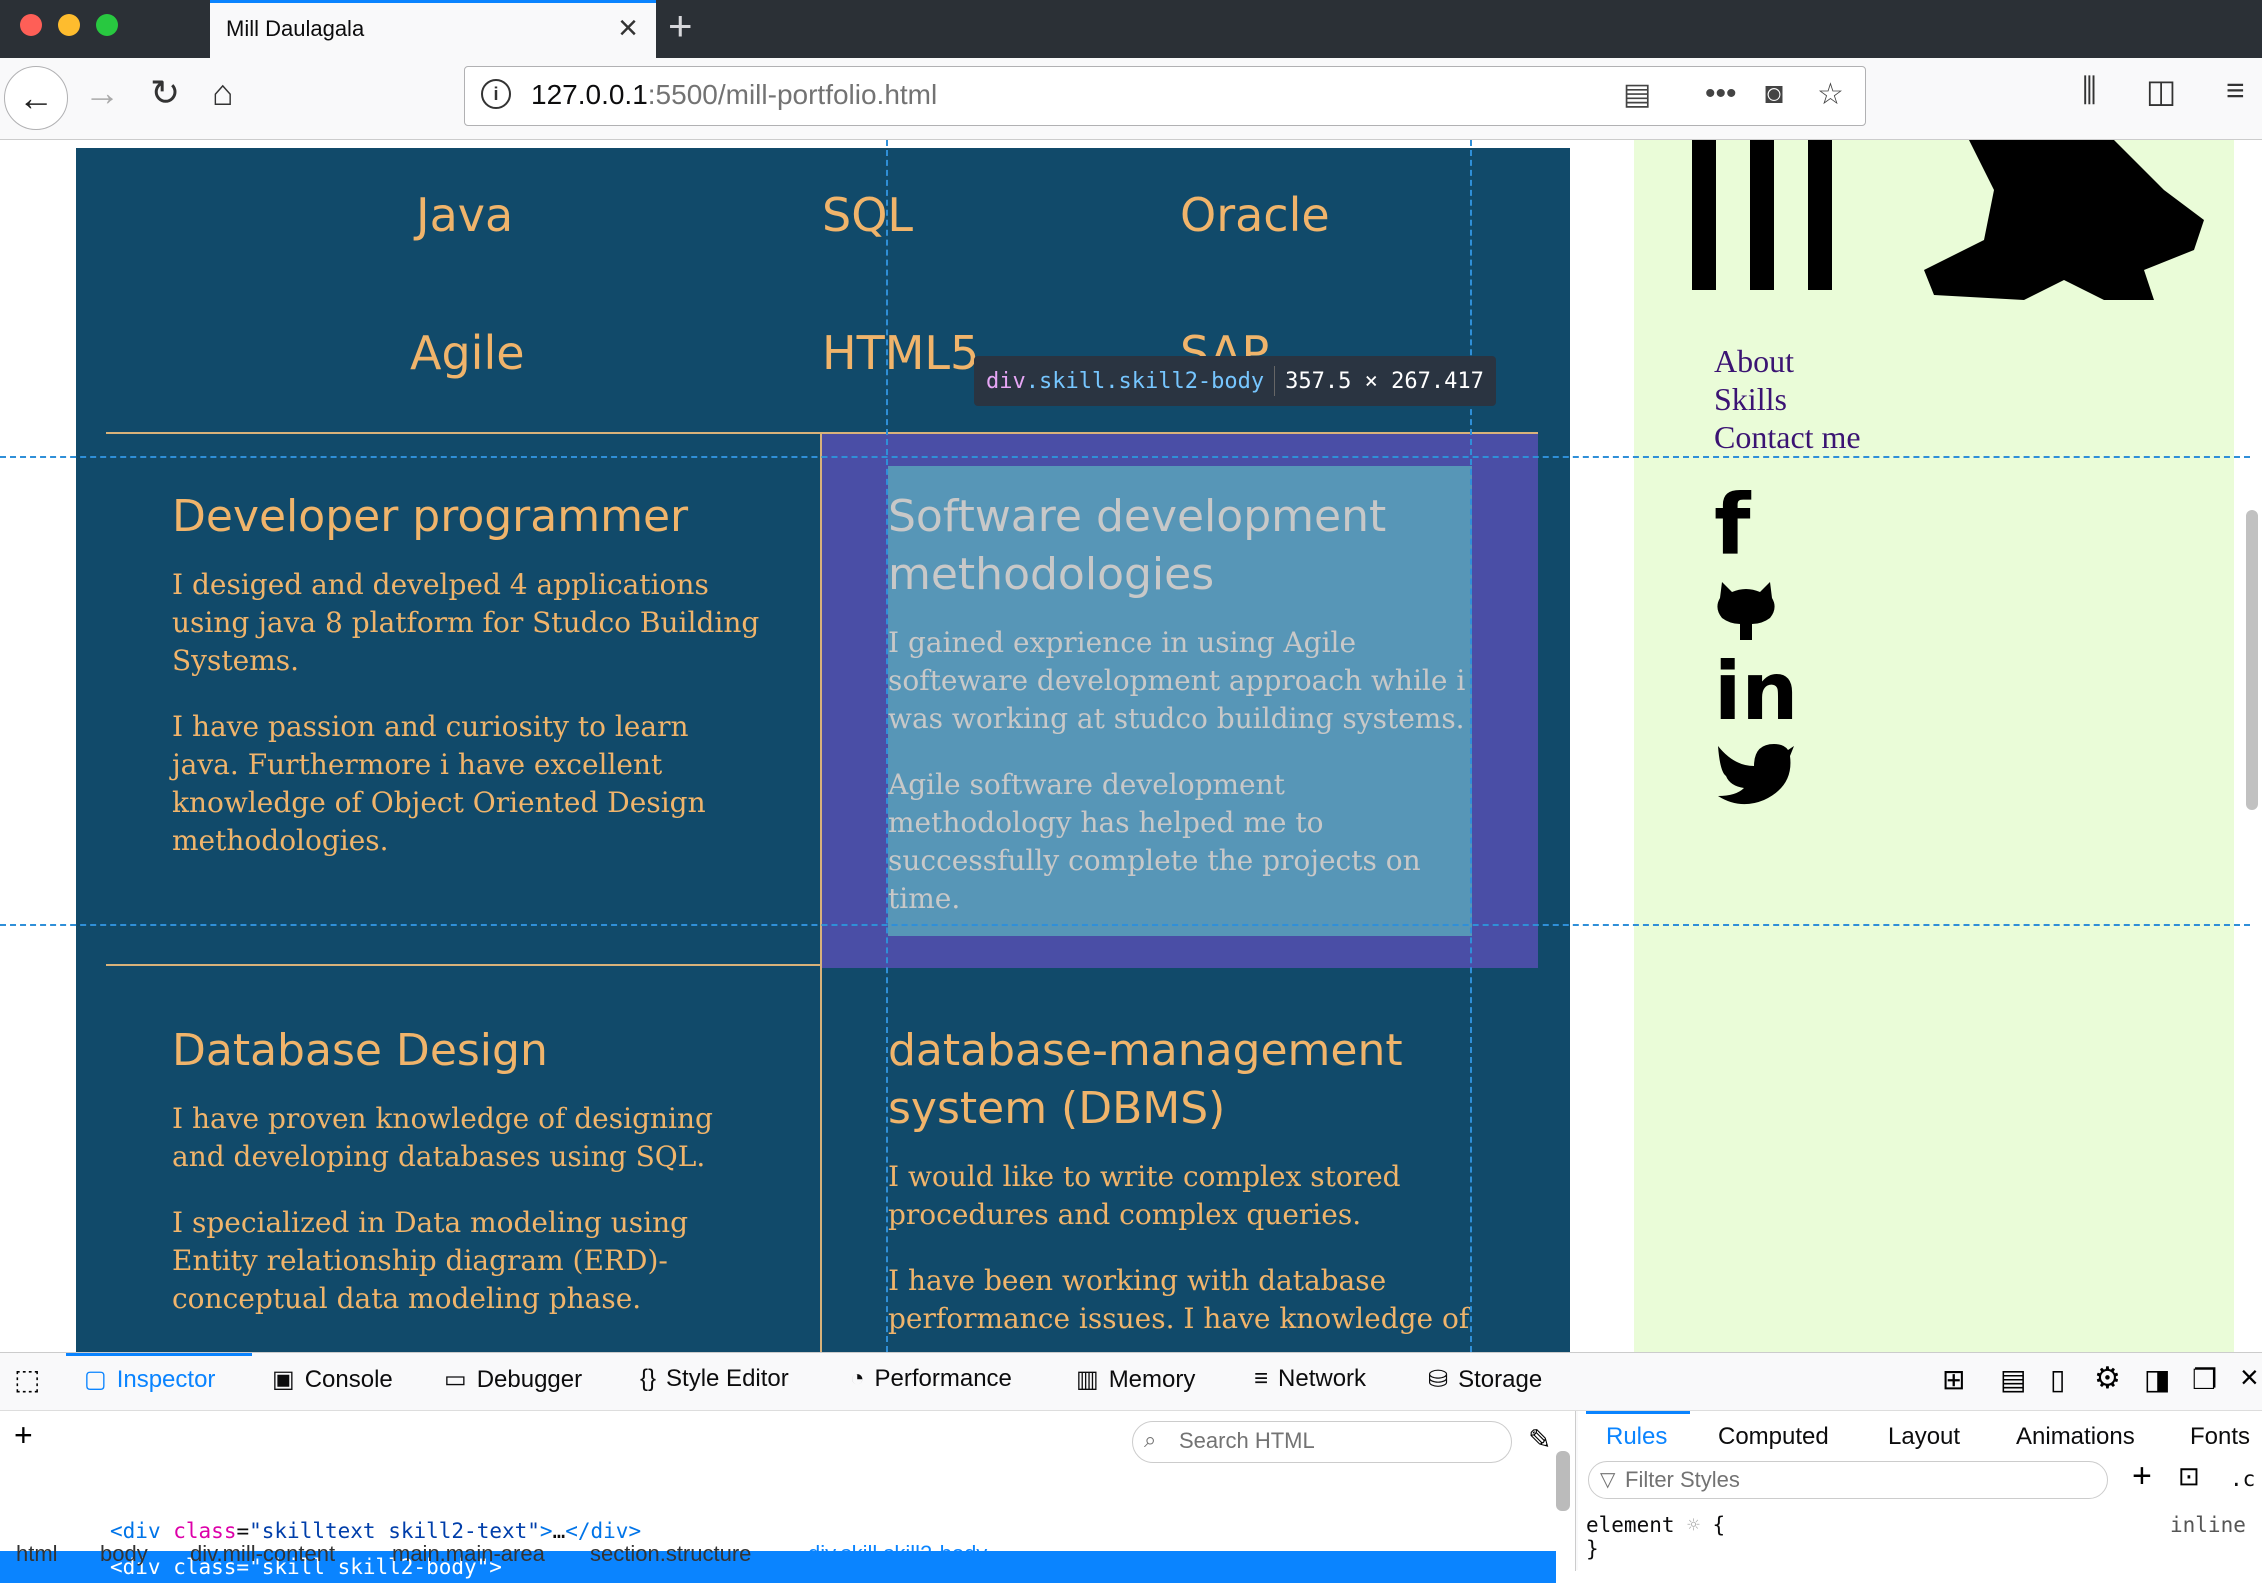 Image resolution: width=2262 pixels, height=1583 pixels. Describe the element at coordinates (23, 1435) in the screenshot. I see `add-node-icon: +` at that location.